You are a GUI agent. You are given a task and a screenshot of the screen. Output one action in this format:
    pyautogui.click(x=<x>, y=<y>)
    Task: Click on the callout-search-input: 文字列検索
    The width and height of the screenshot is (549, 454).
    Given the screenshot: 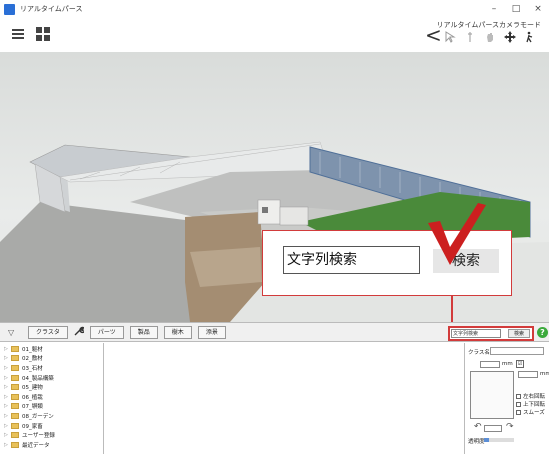 What is the action you would take?
    pyautogui.click(x=351, y=260)
    